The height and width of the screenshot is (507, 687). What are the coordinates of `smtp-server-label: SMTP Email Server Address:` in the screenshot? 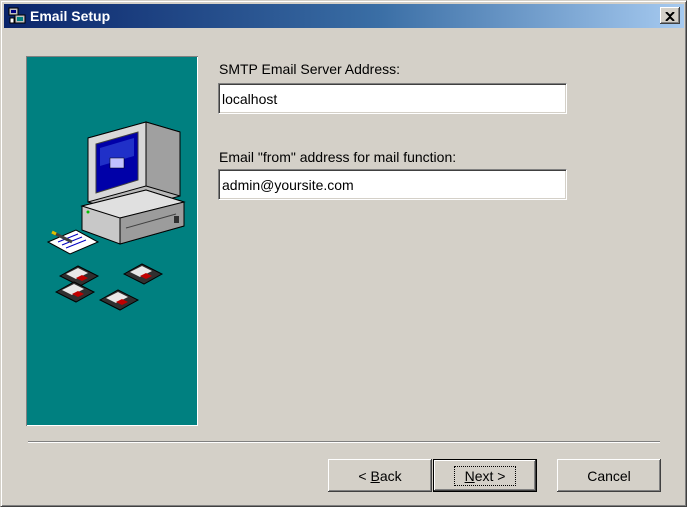 It's located at (310, 69).